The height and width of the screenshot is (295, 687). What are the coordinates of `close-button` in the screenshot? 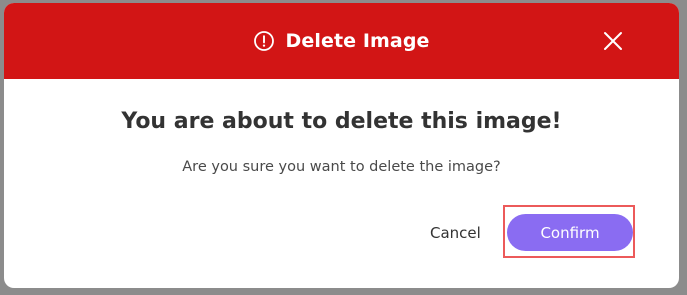 It's located at (613, 41).